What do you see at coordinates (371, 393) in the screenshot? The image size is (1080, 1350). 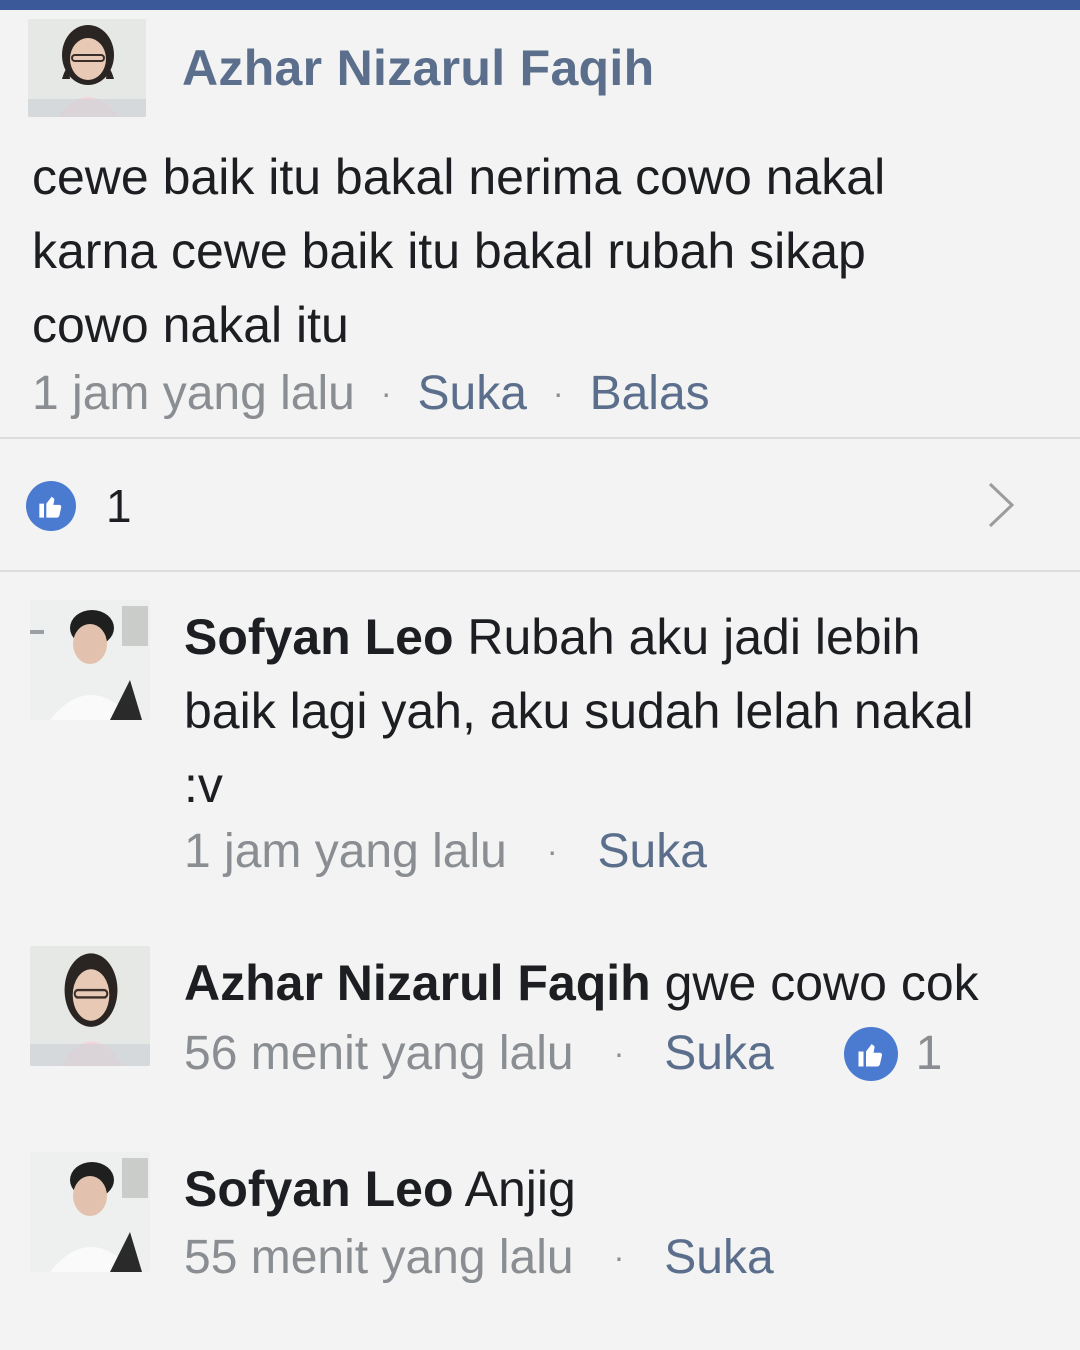 I see `post-meta: 1 jam yang lalu · Suka · Balas` at bounding box center [371, 393].